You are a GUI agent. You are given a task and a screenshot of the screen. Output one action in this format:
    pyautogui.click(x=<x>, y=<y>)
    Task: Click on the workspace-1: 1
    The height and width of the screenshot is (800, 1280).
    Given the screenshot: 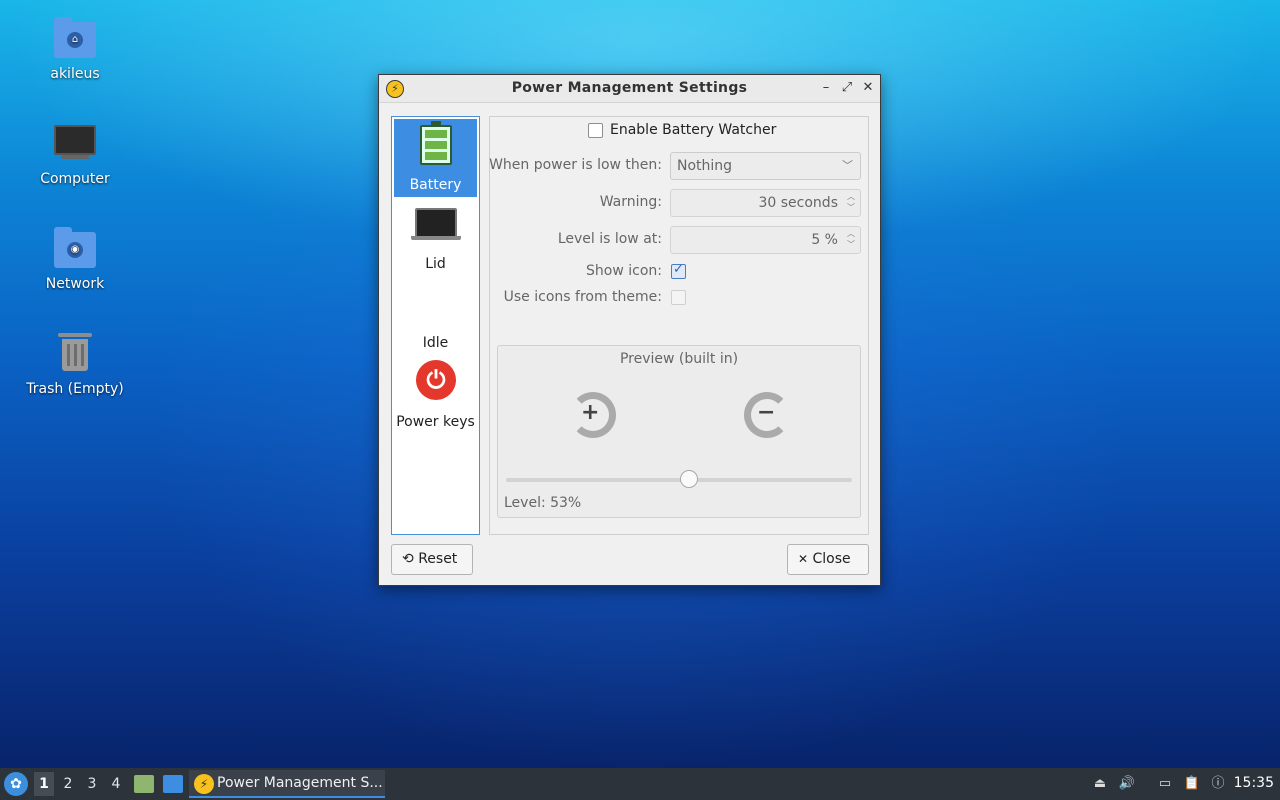 What is the action you would take?
    pyautogui.click(x=44, y=784)
    